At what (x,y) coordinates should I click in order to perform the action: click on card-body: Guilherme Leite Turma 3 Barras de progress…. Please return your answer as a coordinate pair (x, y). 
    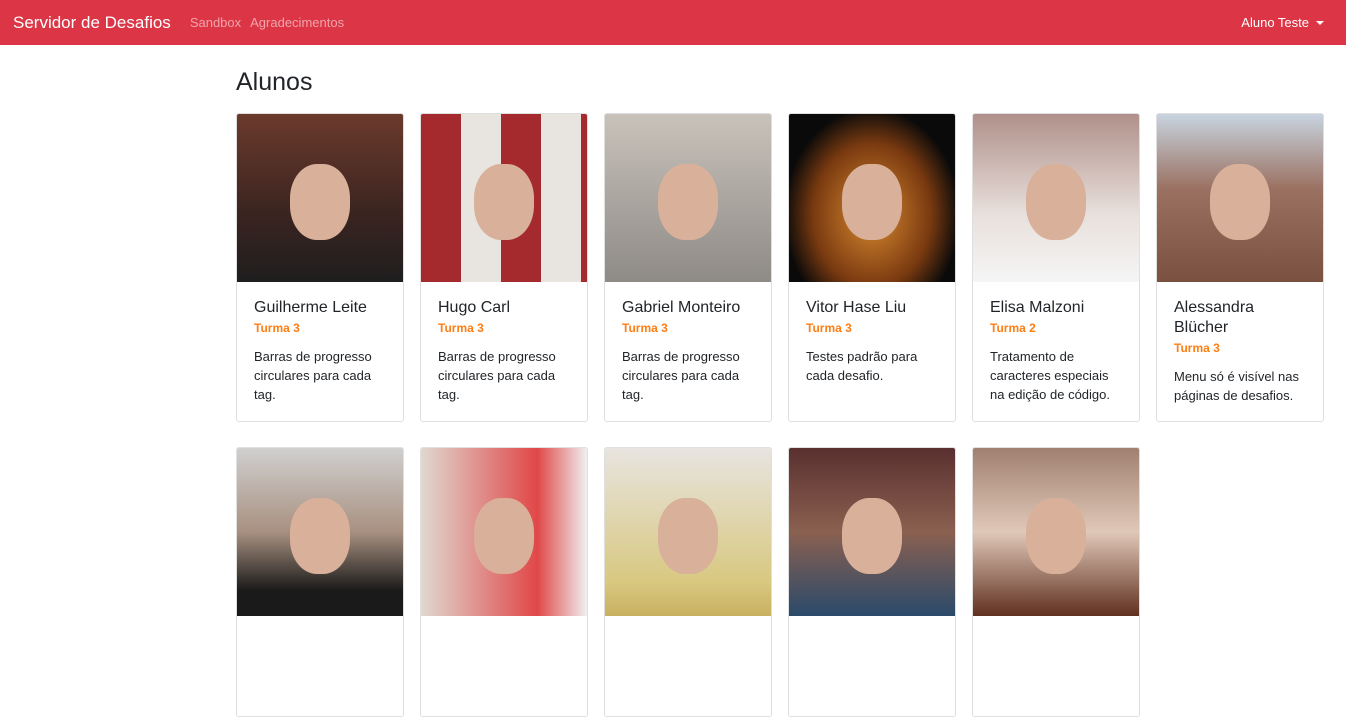
    Looking at the image, I should click on (320, 351).